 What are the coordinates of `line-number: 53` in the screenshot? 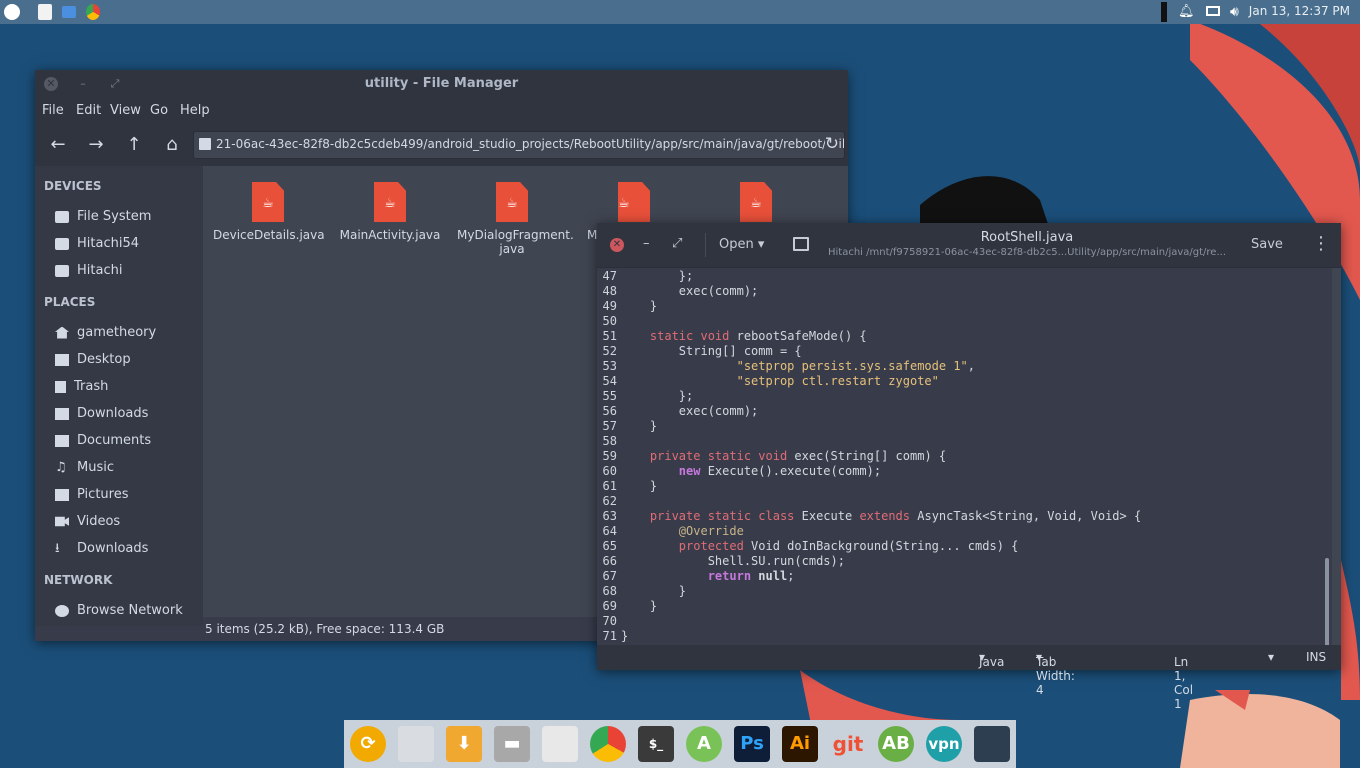 It's located at (609, 366).